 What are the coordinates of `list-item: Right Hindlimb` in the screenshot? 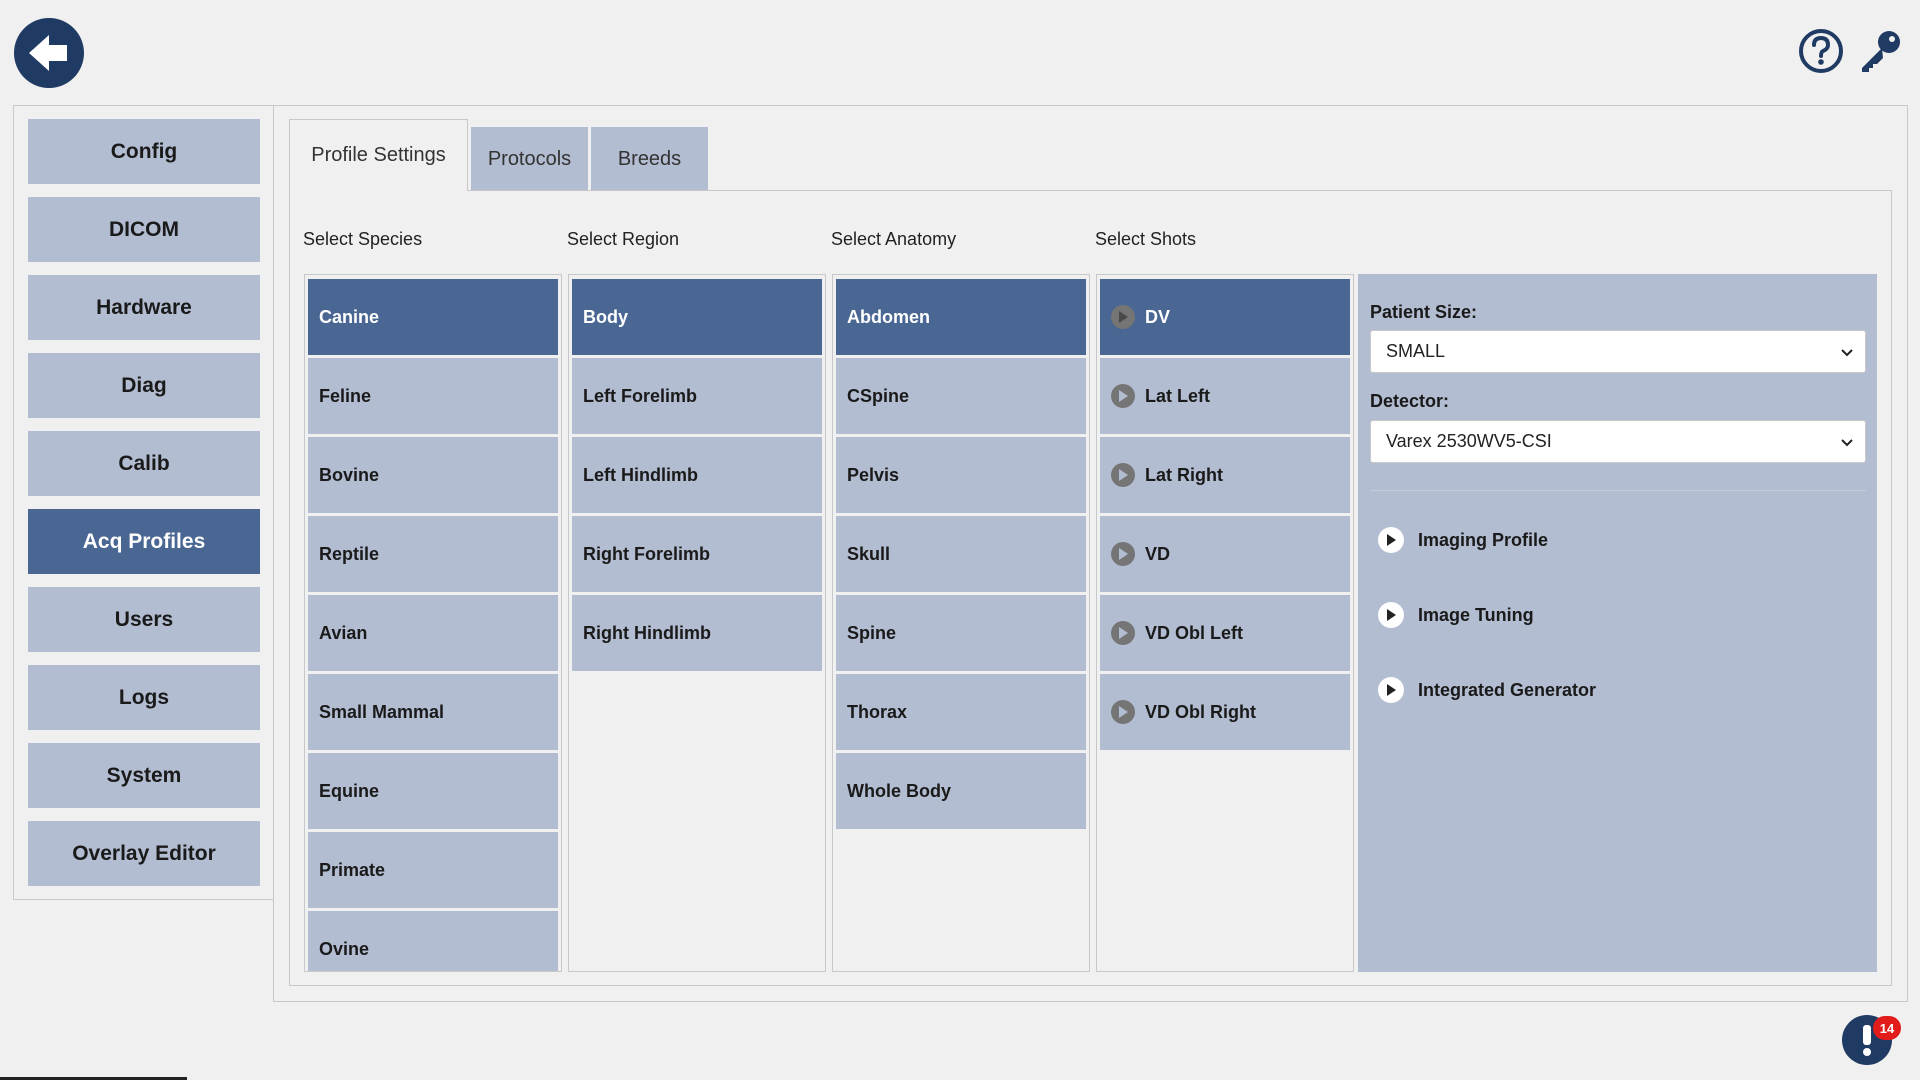 It's located at (697, 633).